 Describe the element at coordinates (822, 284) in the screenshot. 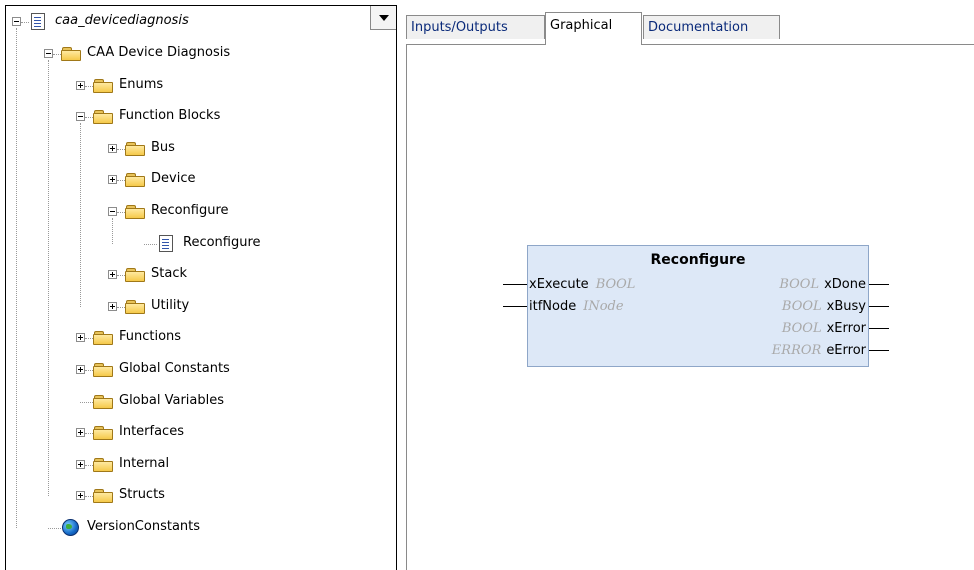

I see `output-pin: BOOL xDone` at that location.